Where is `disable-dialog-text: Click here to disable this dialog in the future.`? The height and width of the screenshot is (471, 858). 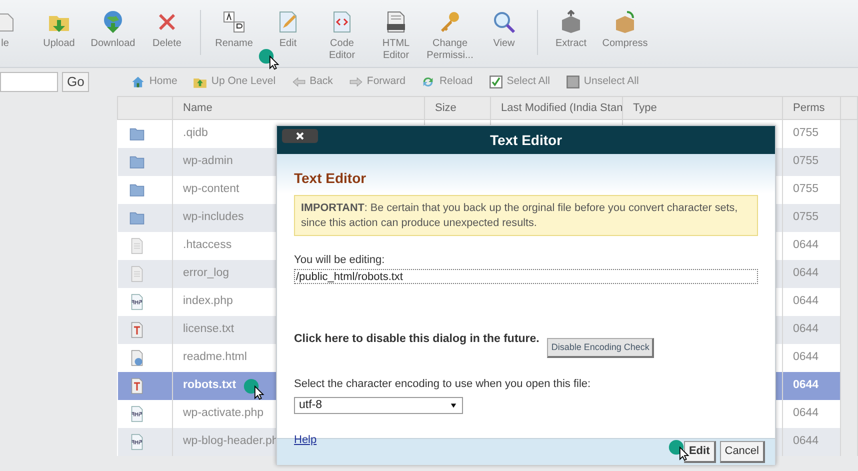 disable-dialog-text: Click here to disable this dialog in the future. is located at coordinates (417, 340).